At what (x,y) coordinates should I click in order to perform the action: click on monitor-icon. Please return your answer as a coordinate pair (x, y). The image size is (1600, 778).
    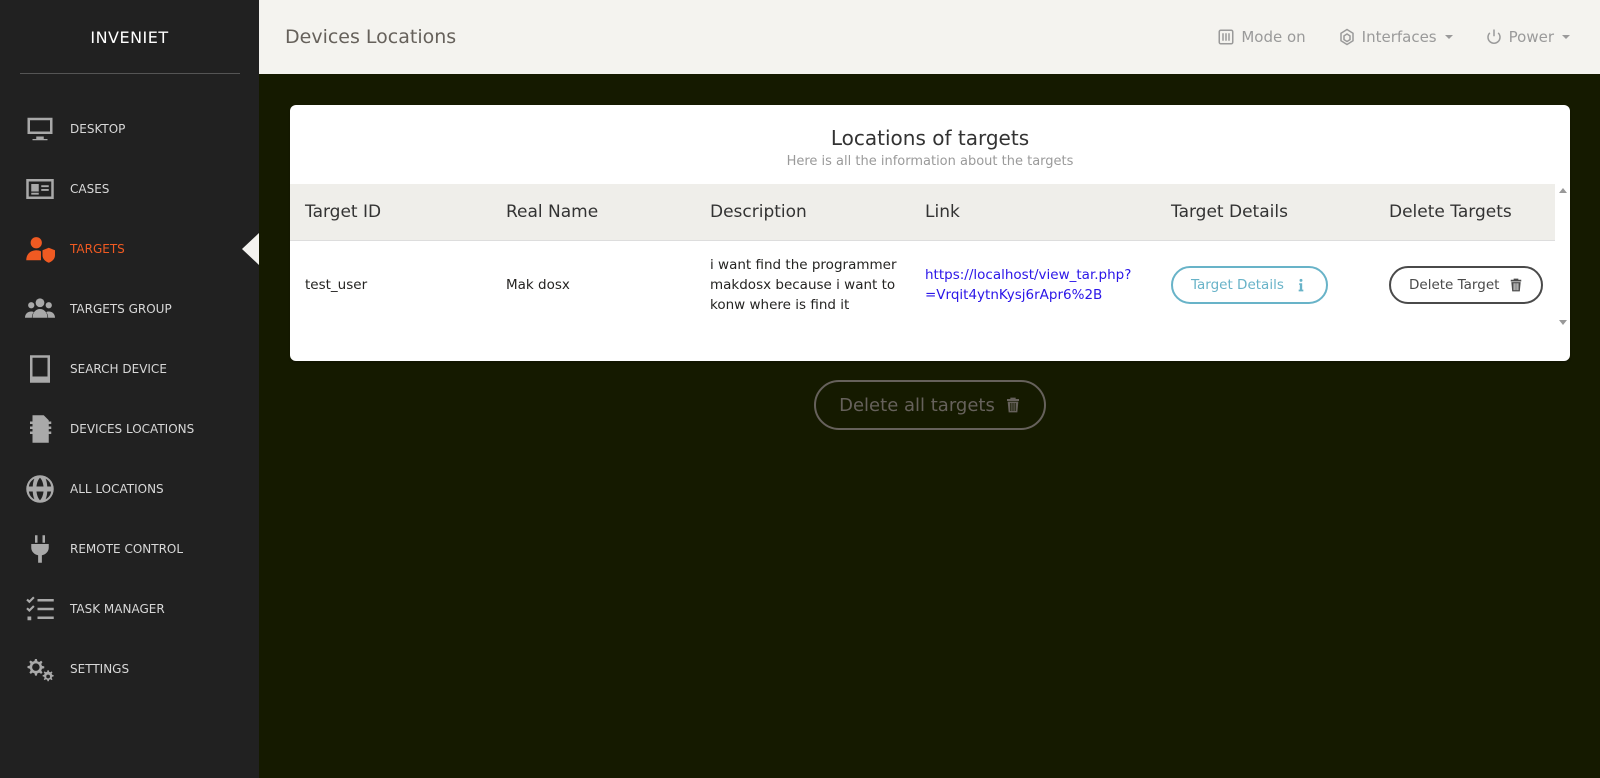
    Looking at the image, I should click on (40, 129).